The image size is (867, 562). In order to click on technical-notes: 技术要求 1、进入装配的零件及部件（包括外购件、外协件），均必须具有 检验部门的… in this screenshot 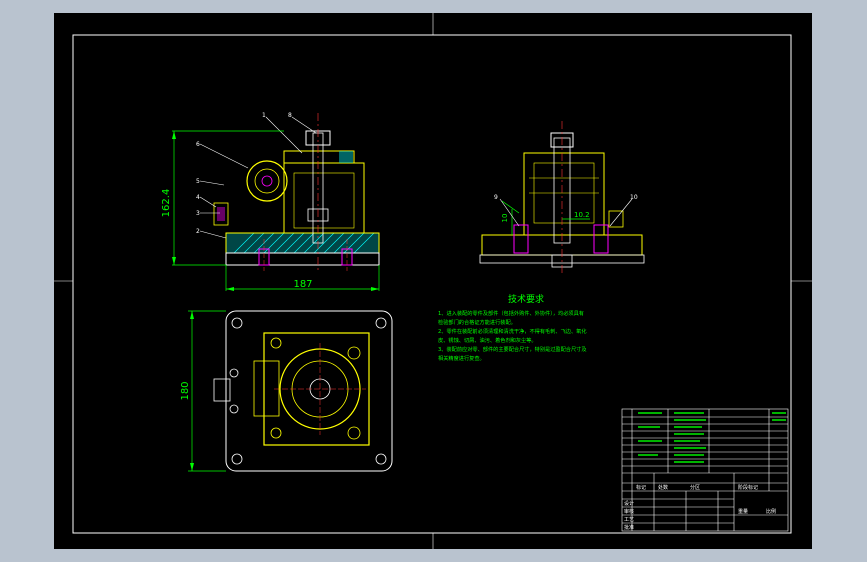, I will do `click(512, 327)`.